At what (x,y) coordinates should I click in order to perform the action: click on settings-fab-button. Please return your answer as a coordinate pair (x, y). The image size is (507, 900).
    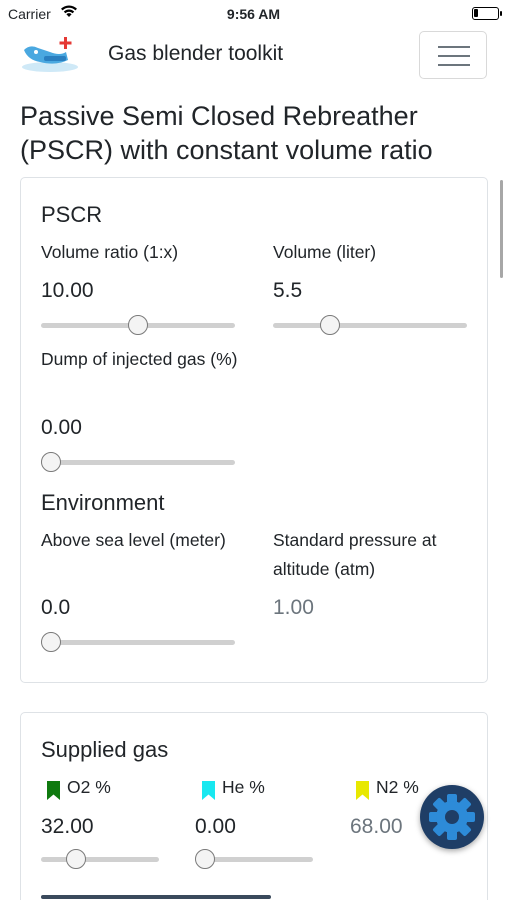
    Looking at the image, I should click on (452, 817).